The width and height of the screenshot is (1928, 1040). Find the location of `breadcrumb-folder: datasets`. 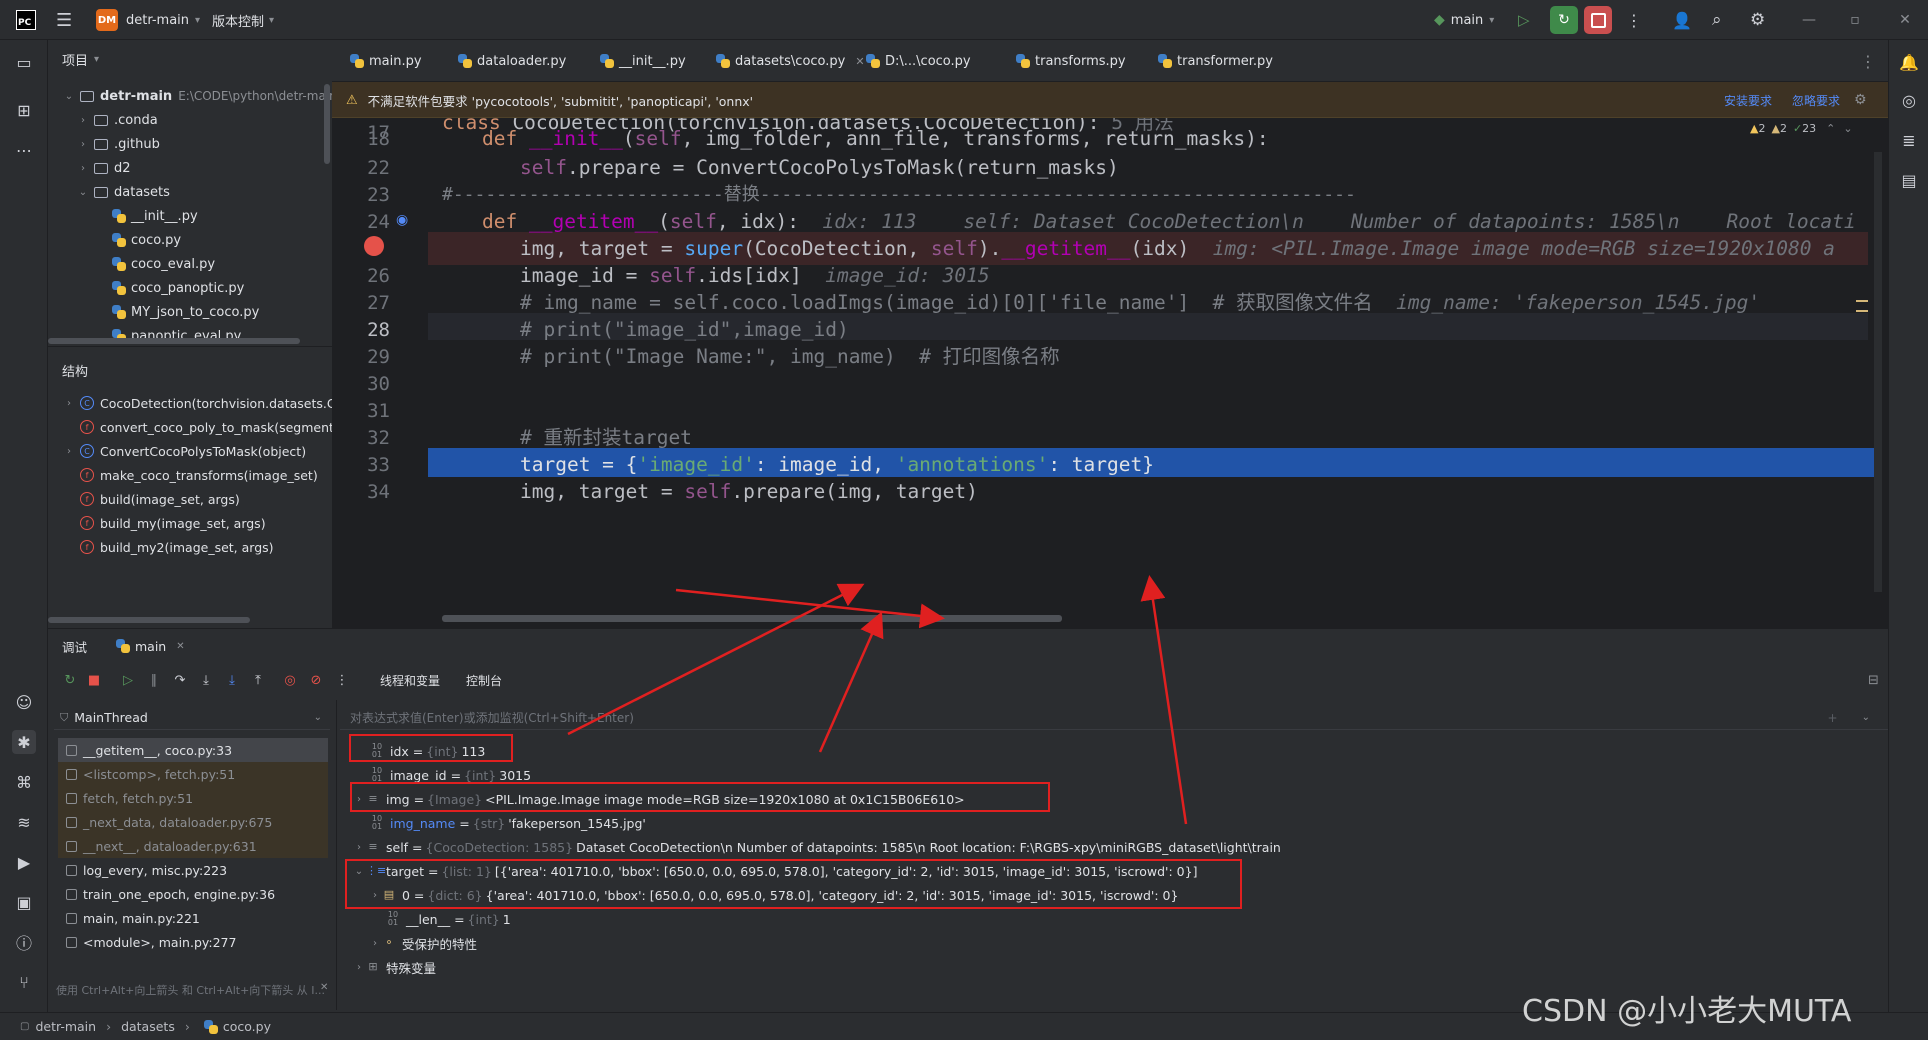

breadcrumb-folder: datasets is located at coordinates (148, 1026).